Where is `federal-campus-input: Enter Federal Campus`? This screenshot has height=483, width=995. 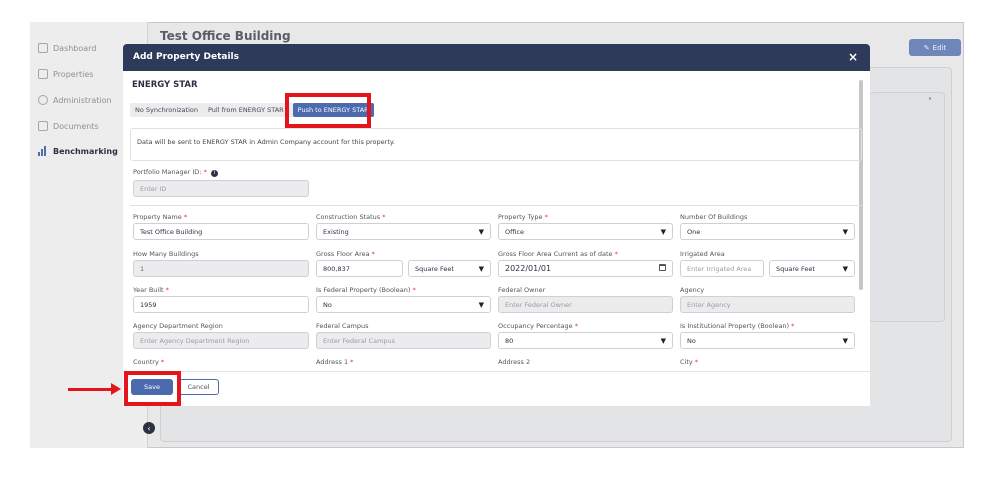 federal-campus-input: Enter Federal Campus is located at coordinates (403, 340).